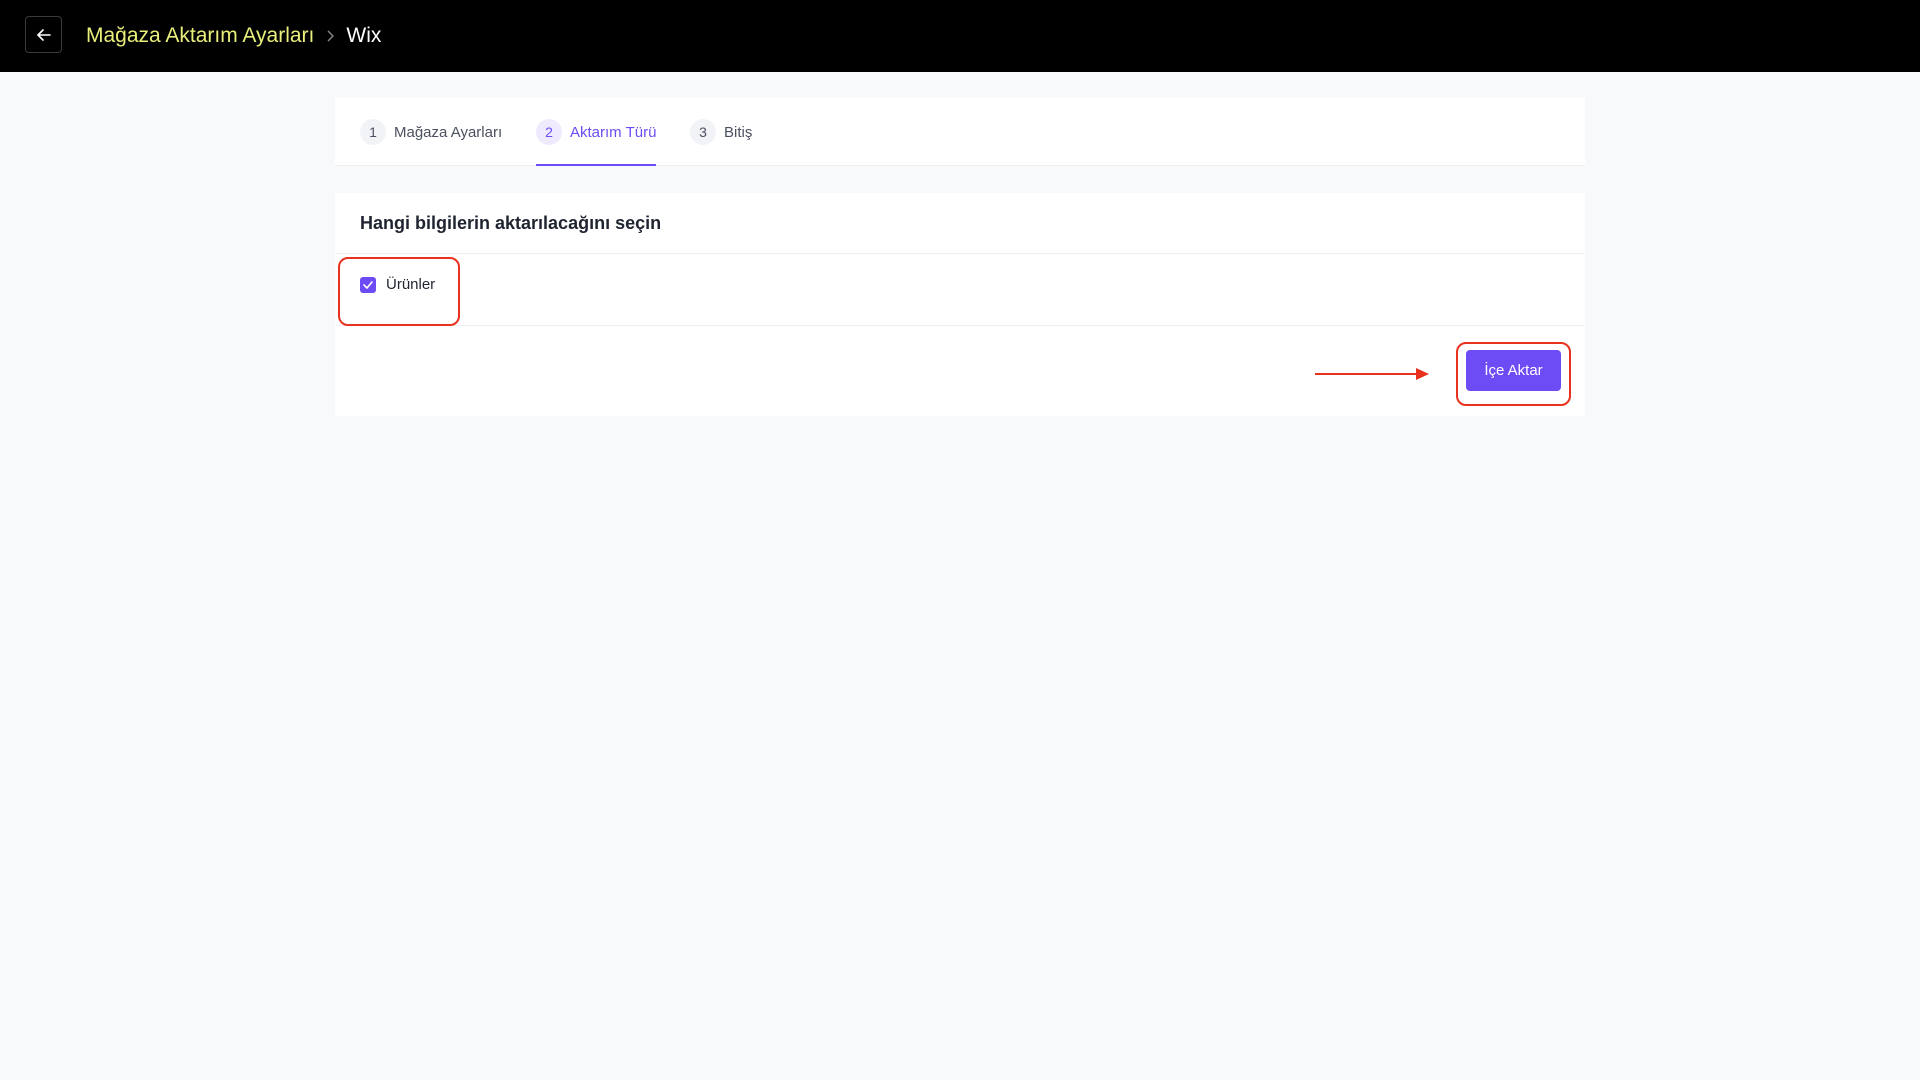 The image size is (1920, 1080). I want to click on step-label: Bitiş, so click(738, 132).